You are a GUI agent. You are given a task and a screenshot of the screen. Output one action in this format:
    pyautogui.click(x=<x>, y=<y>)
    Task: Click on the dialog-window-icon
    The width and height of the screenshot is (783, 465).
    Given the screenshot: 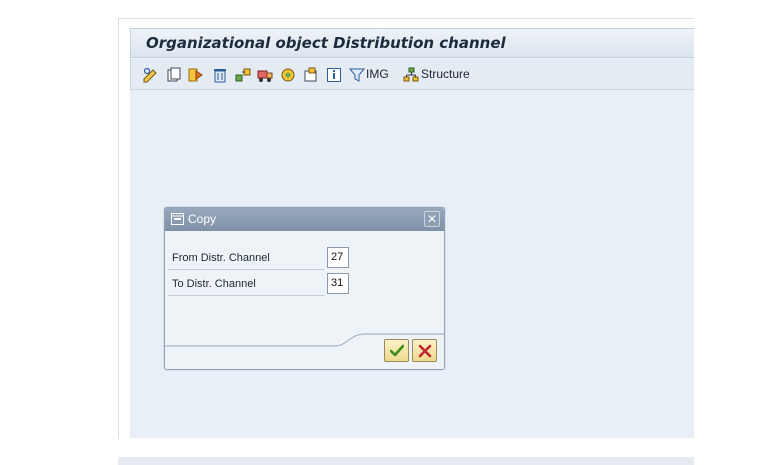 What is the action you would take?
    pyautogui.click(x=177, y=219)
    